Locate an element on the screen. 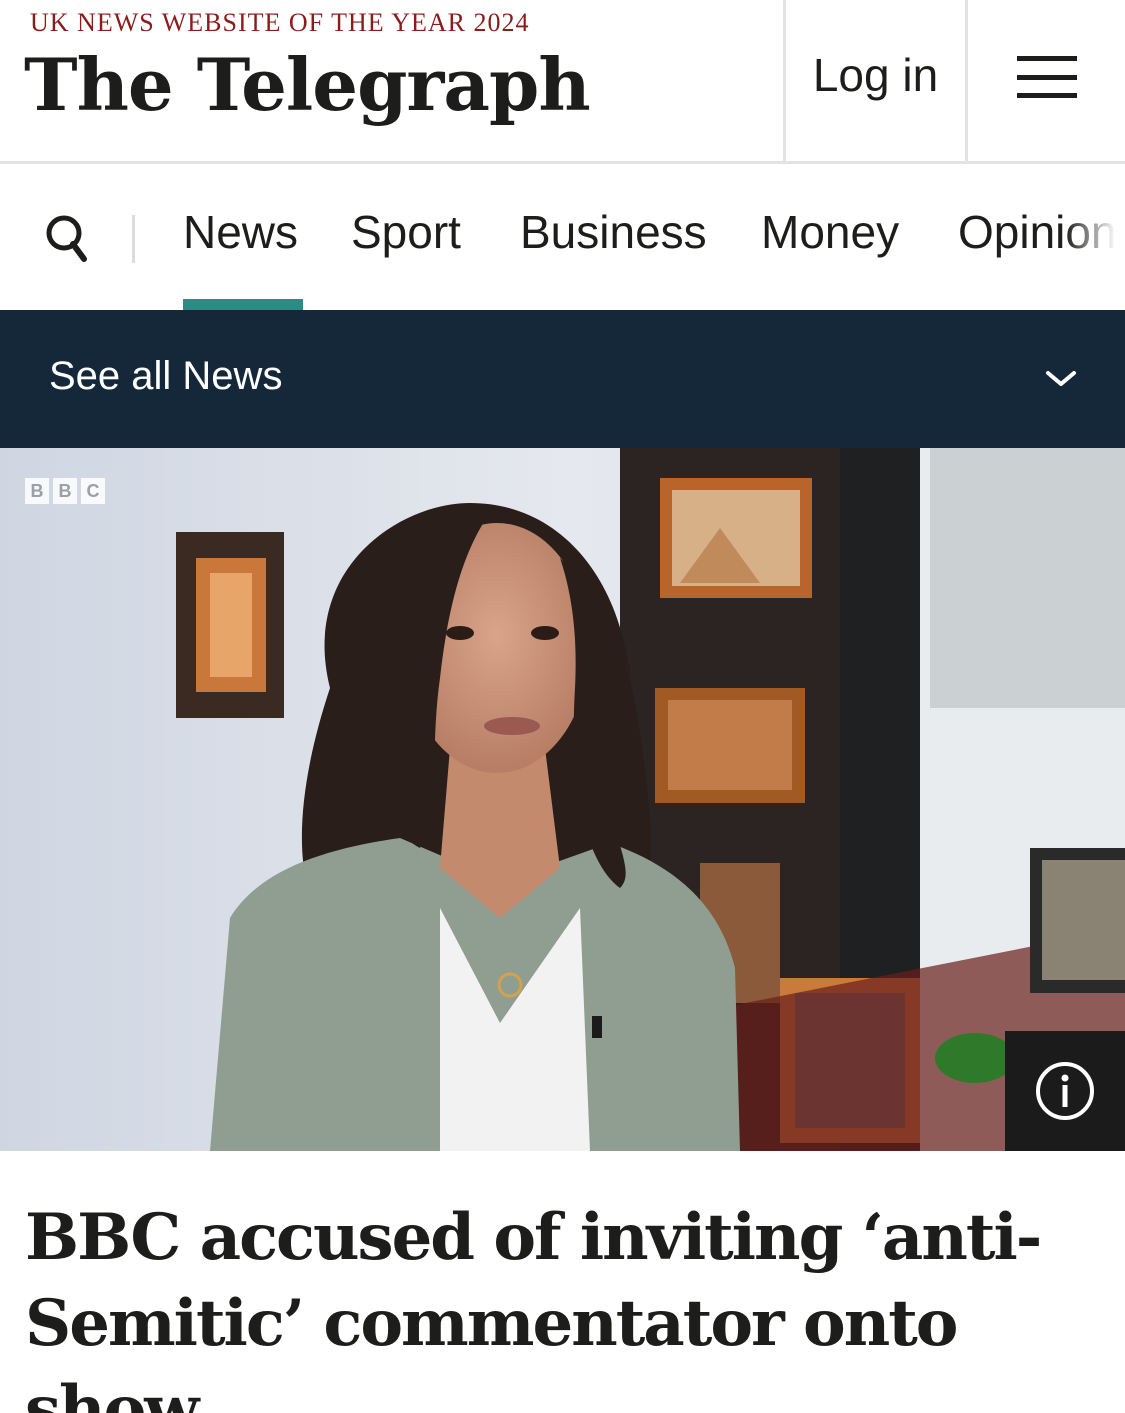  nav-fade is located at coordinates (1095, 238).